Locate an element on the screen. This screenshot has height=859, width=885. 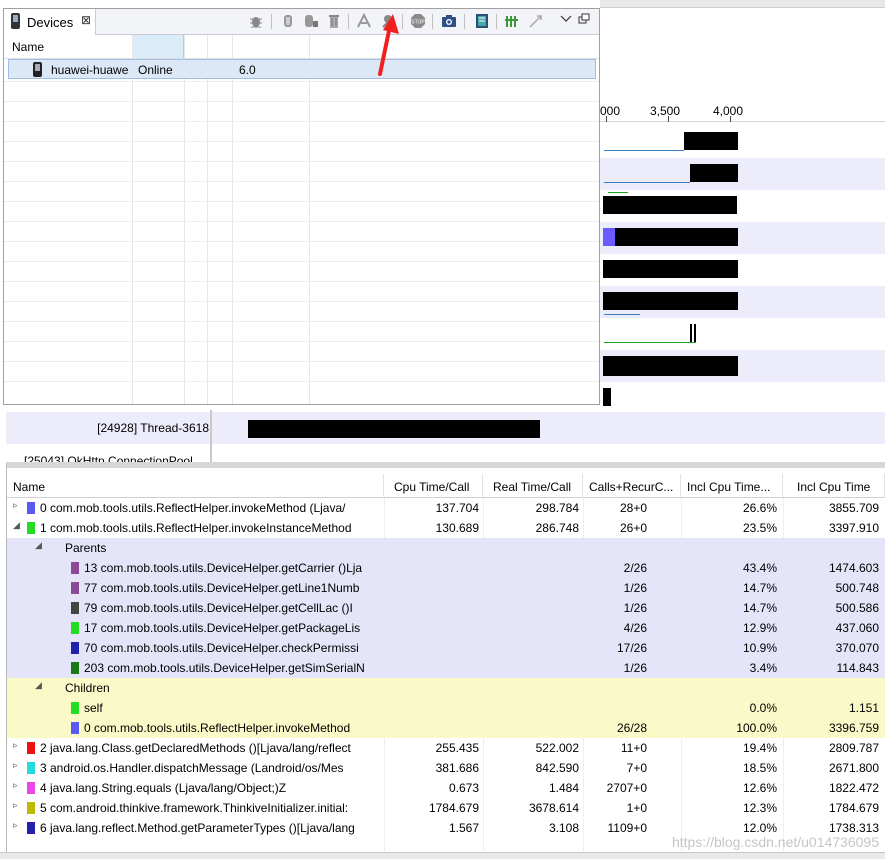
incl-cpu-percent: 43.4% is located at coordinates (759, 568).